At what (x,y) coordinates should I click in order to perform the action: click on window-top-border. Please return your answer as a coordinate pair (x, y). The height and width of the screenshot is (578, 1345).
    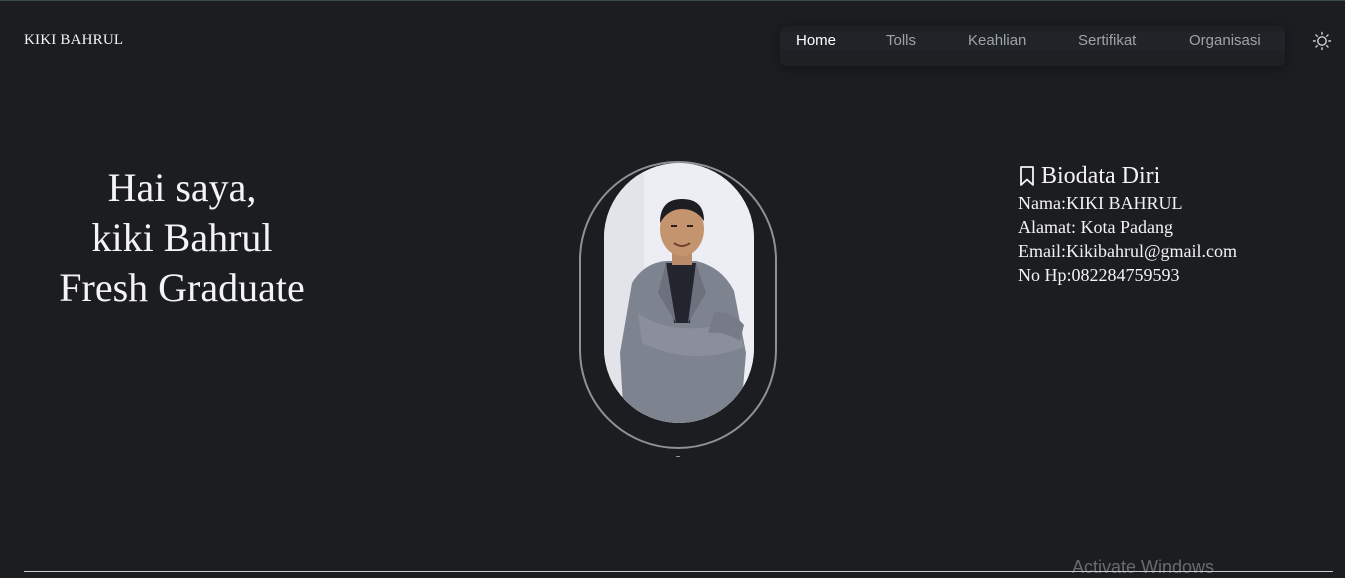
    Looking at the image, I should click on (672, 0).